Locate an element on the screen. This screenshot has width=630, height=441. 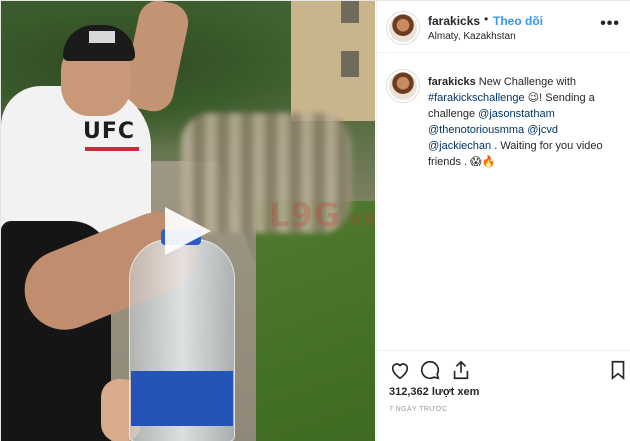
hashtag-link: #farakickschallenge is located at coordinates (476, 98).